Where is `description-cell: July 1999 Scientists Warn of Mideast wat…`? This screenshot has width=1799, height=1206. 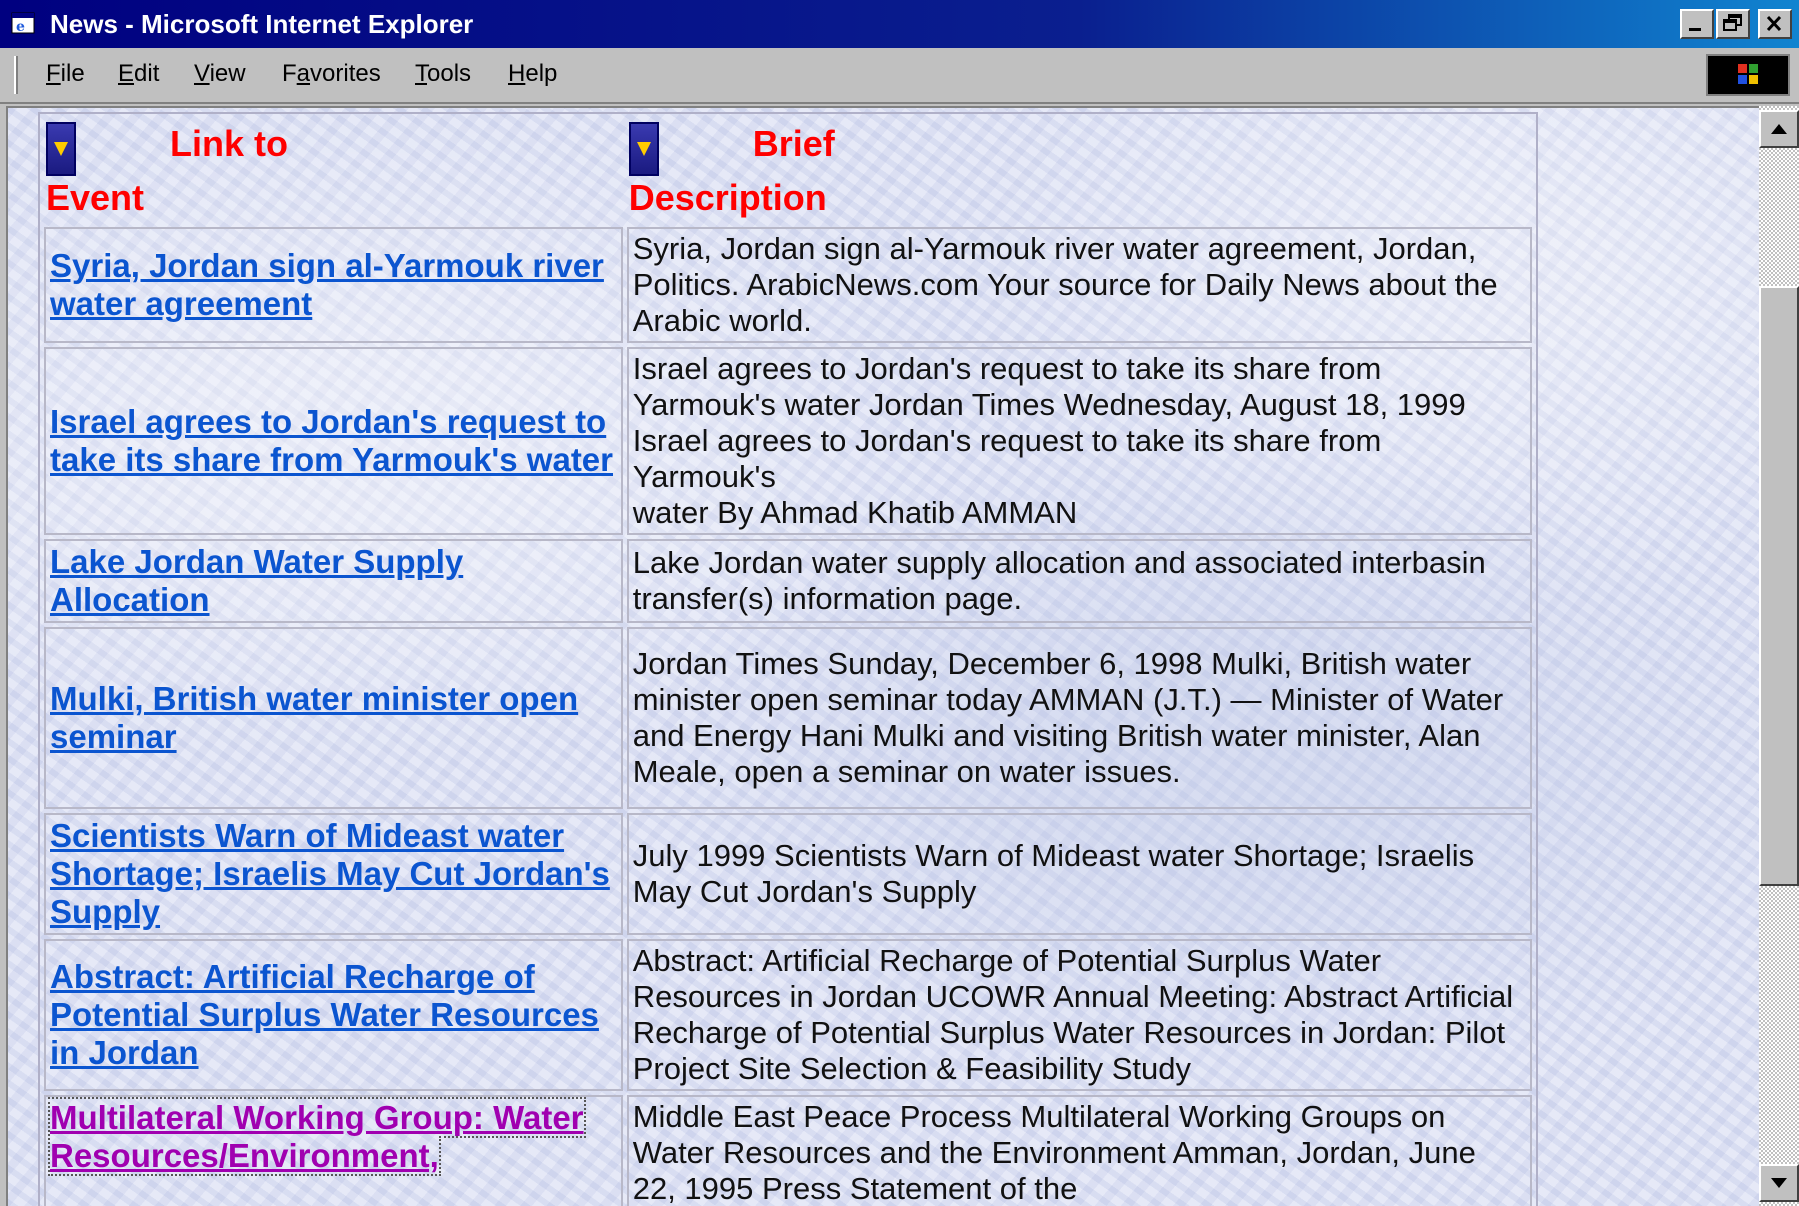 description-cell: July 1999 Scientists Warn of Mideast wat… is located at coordinates (1079, 874).